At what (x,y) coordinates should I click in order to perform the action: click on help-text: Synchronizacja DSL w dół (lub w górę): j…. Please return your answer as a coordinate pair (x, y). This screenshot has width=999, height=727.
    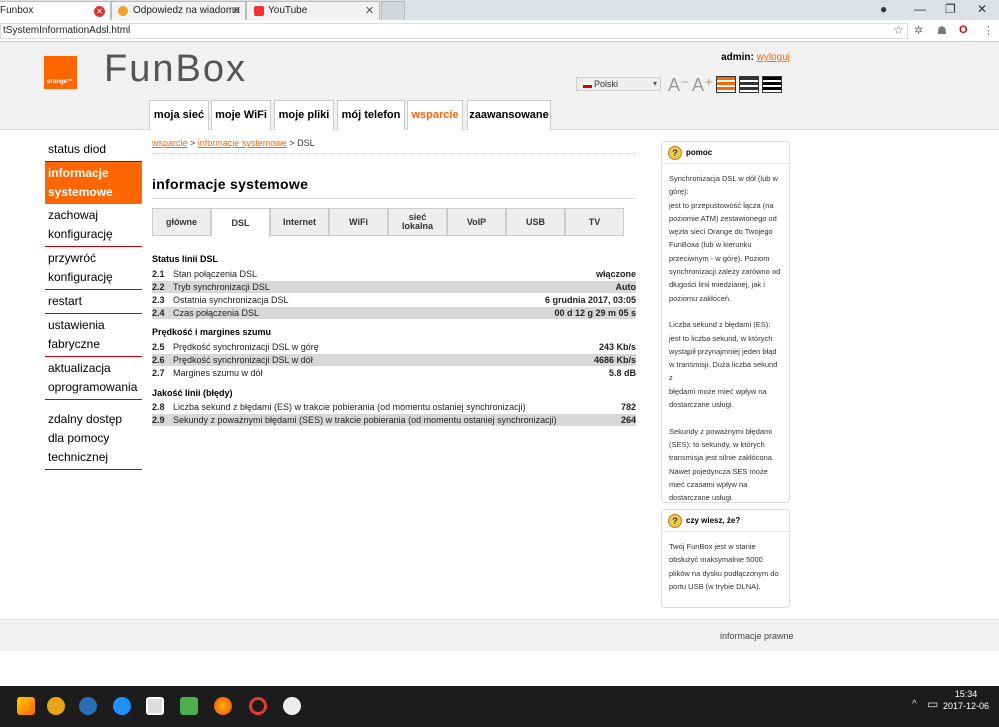
    Looking at the image, I should click on (725, 338).